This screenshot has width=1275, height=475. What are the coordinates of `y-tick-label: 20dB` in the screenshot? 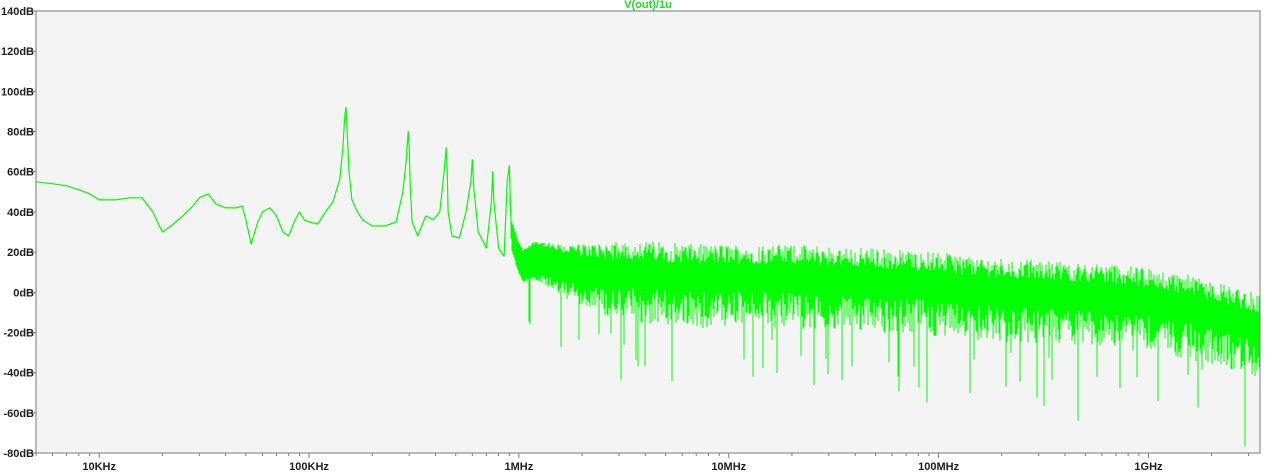 It's located at (20, 253).